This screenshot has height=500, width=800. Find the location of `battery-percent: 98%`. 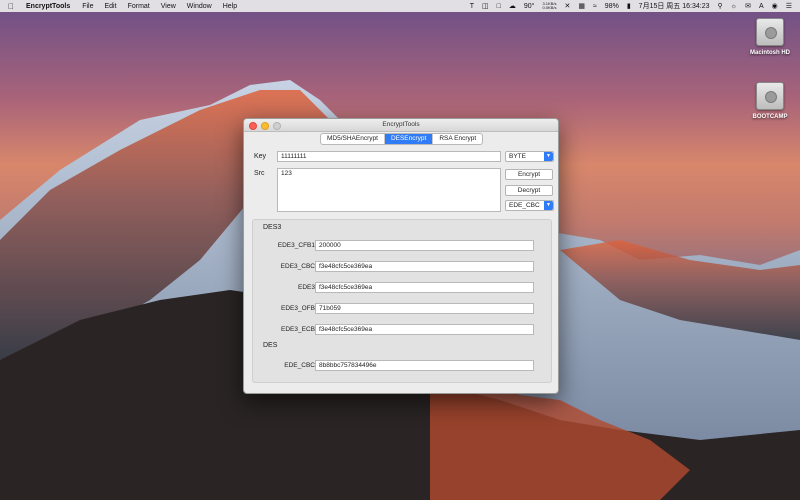

battery-percent: 98% is located at coordinates (612, 6).